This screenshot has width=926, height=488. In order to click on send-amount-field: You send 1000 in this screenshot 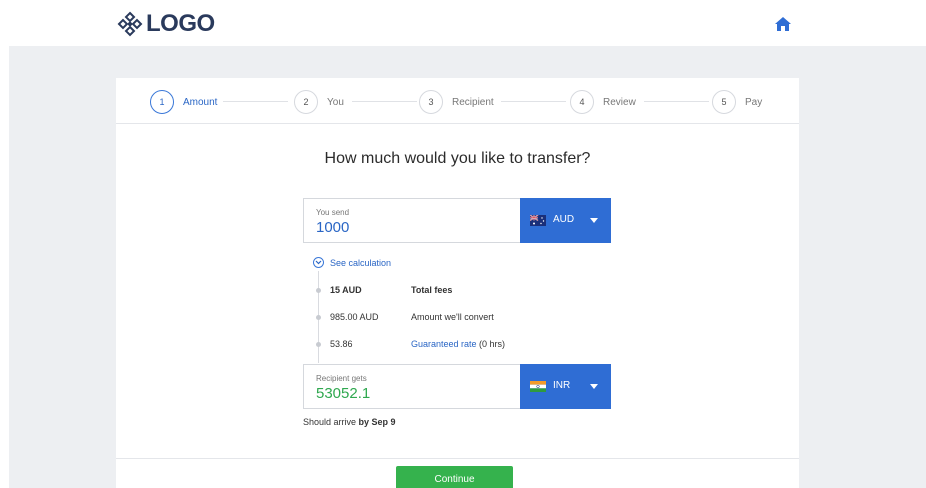, I will do `click(412, 220)`.